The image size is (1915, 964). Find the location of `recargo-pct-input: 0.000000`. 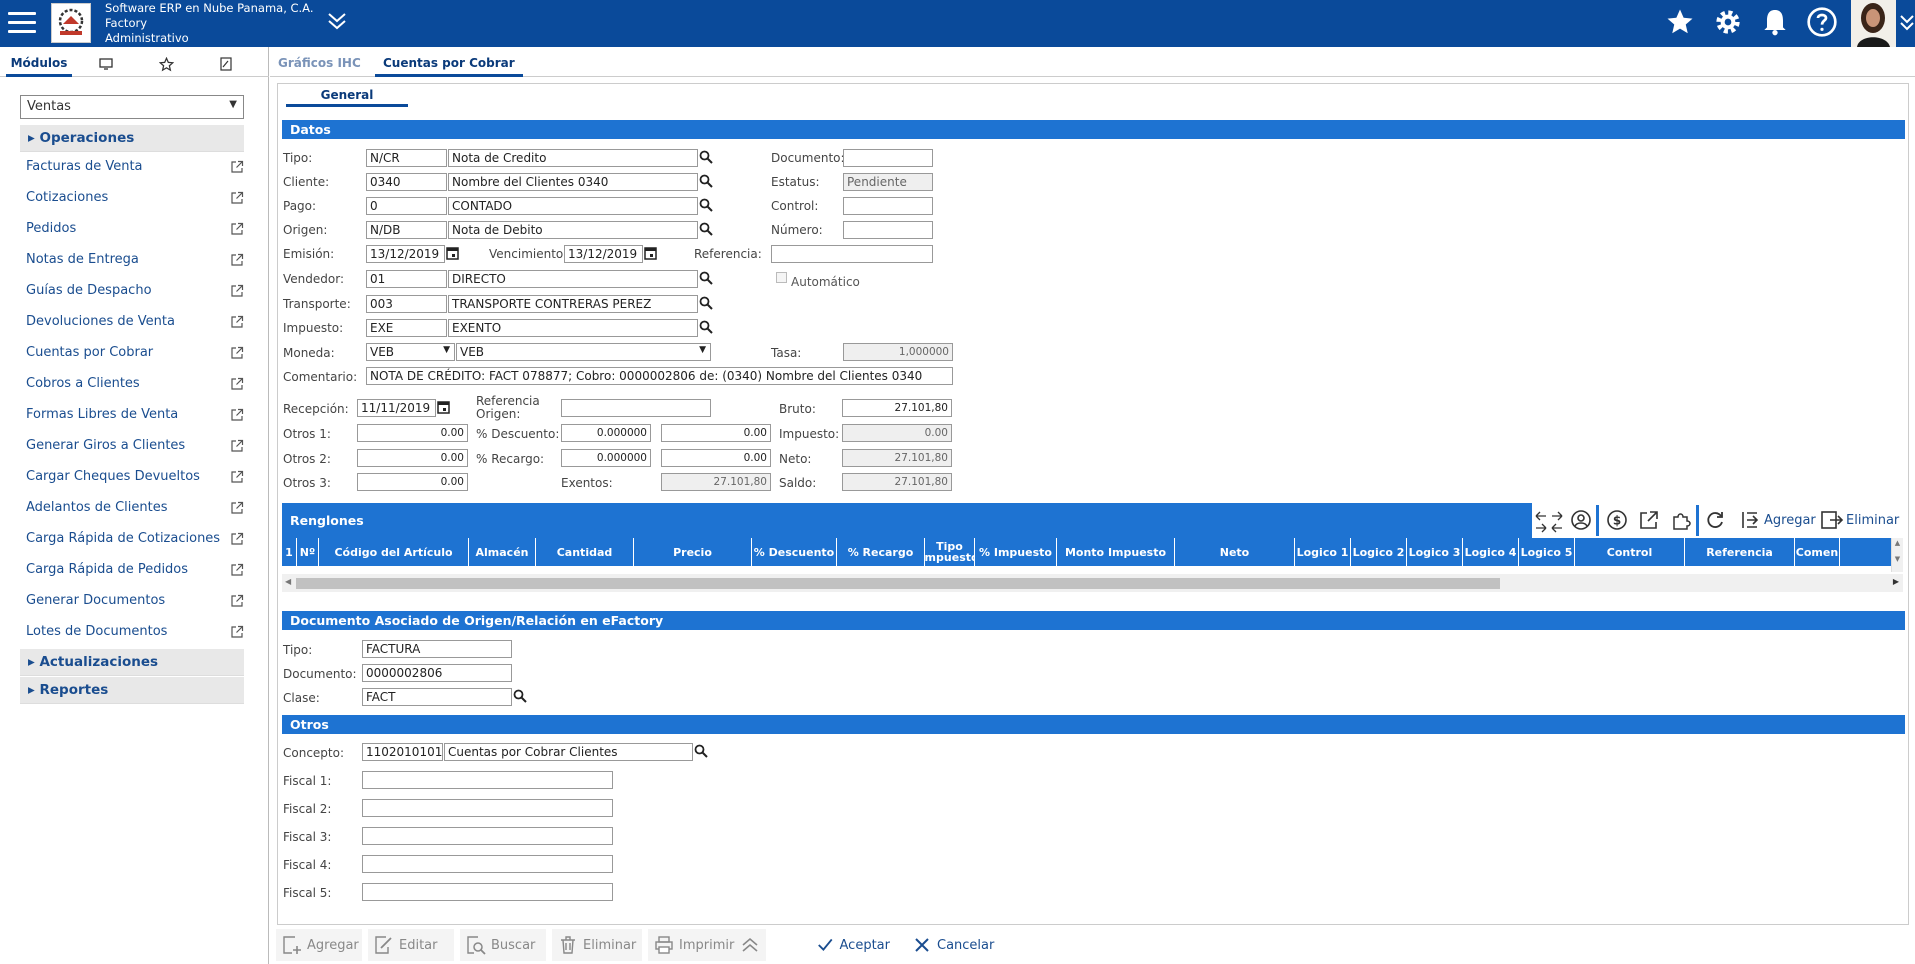

recargo-pct-input: 0.000000 is located at coordinates (606, 458).